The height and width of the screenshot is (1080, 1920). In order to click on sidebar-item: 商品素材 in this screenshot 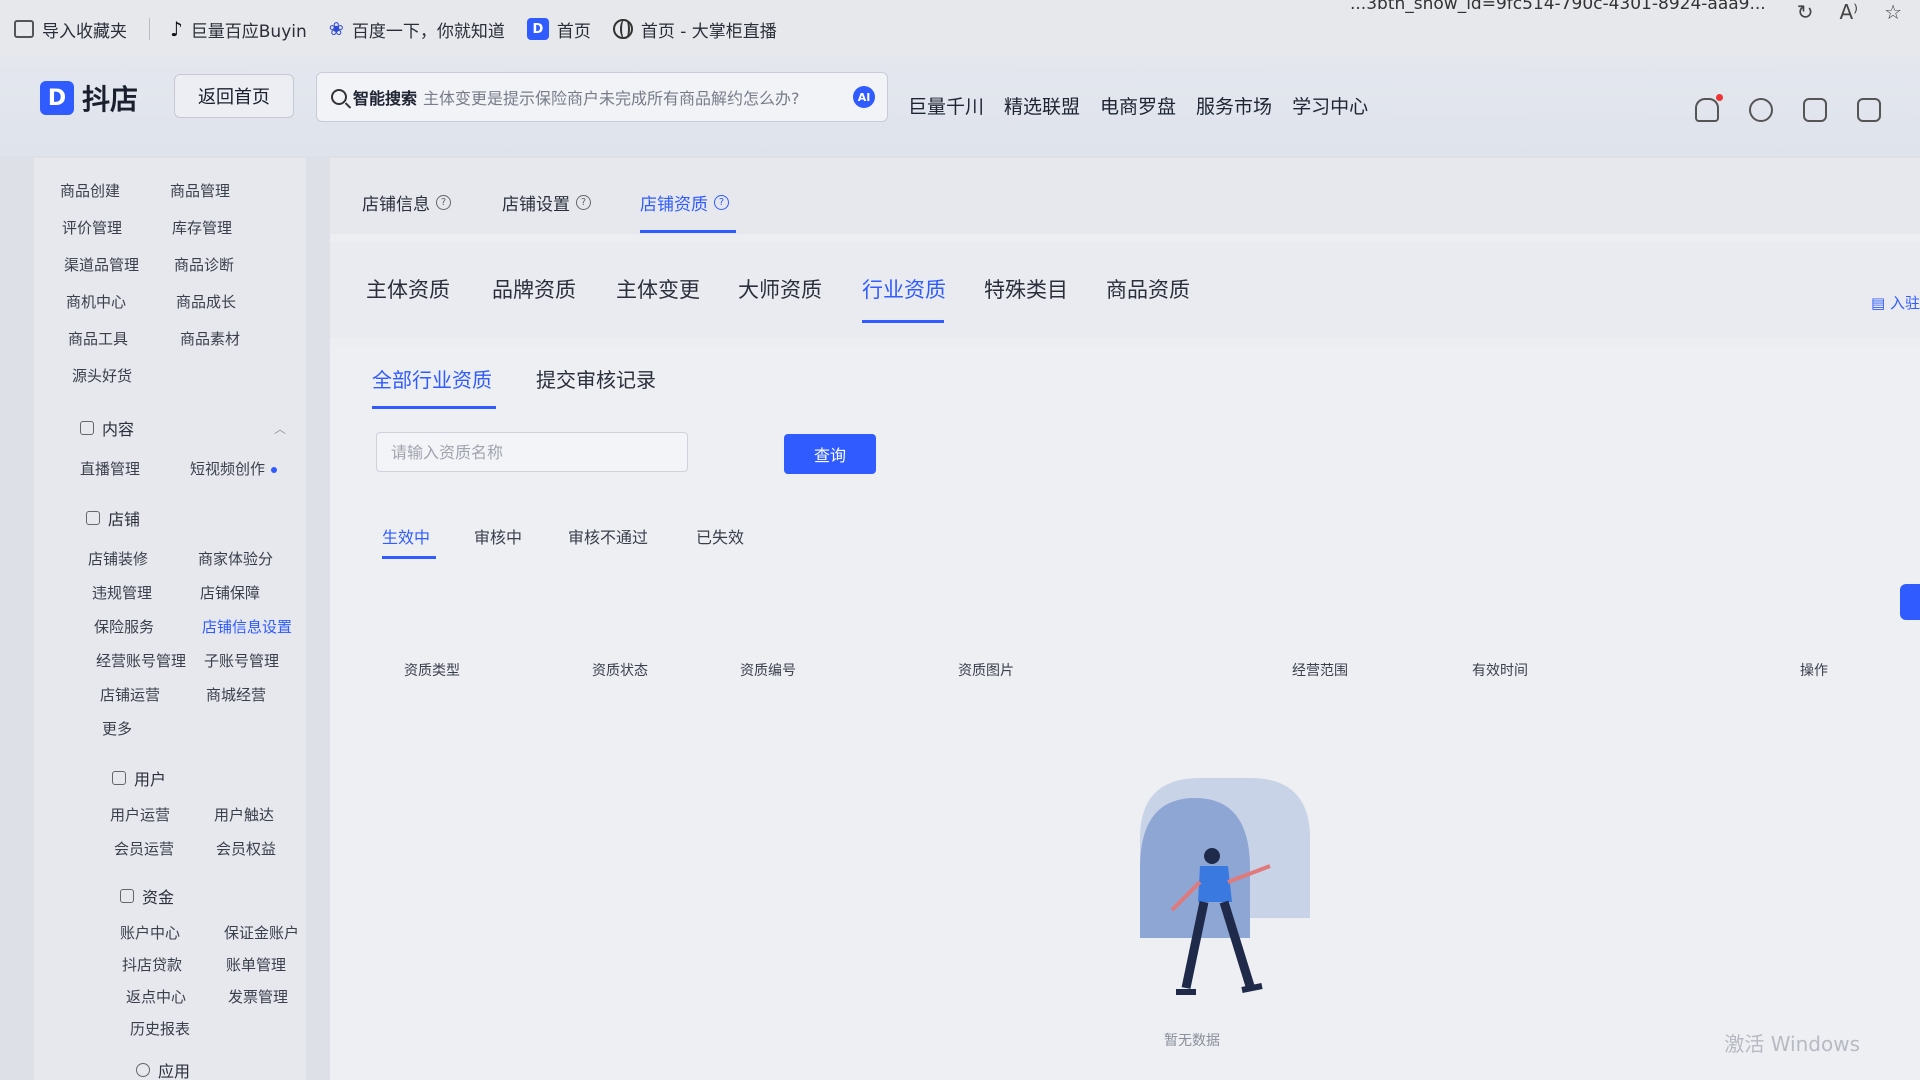, I will do `click(210, 338)`.